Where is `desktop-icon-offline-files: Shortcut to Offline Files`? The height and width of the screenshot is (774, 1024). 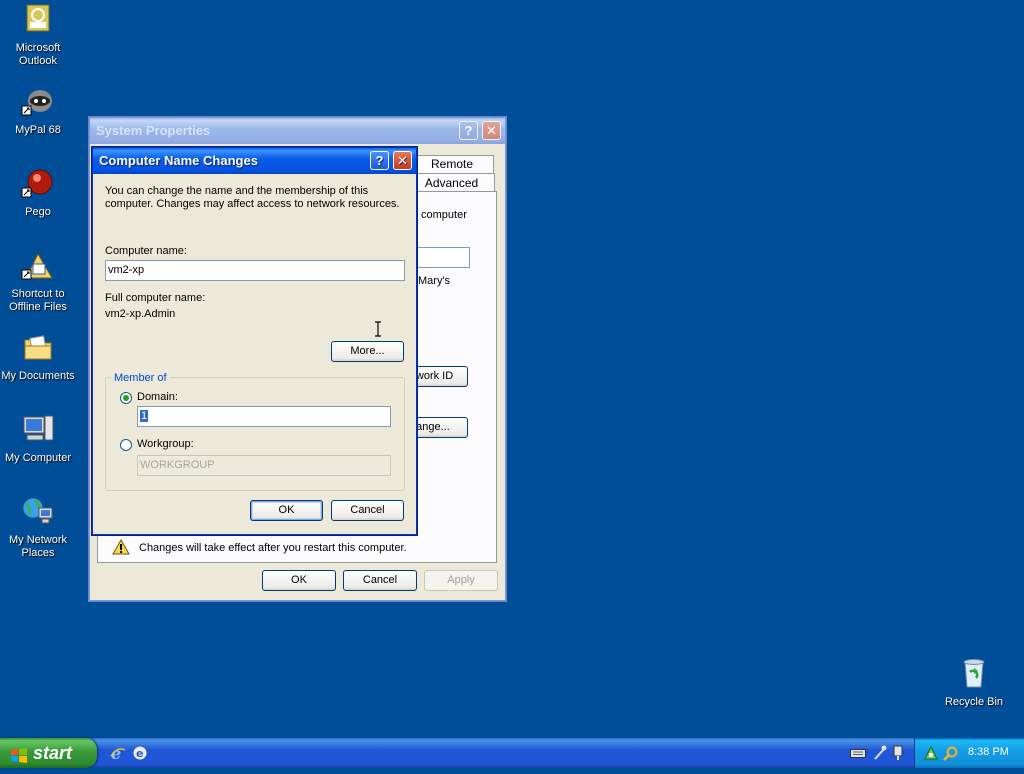 desktop-icon-offline-files: Shortcut to Offline Files is located at coordinates (38, 282).